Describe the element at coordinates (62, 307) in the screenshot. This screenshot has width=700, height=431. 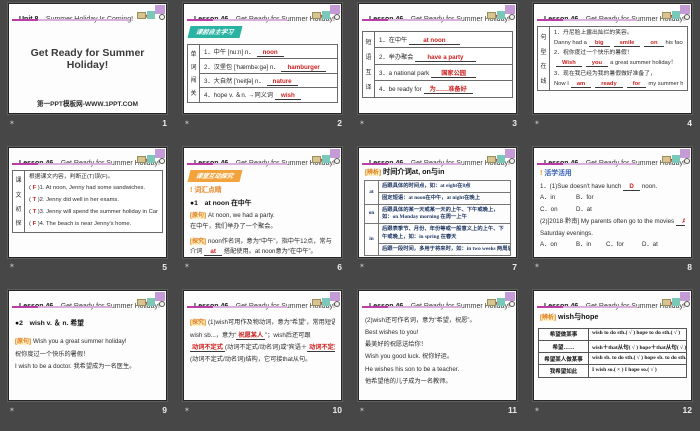
I see `header-underline` at that location.